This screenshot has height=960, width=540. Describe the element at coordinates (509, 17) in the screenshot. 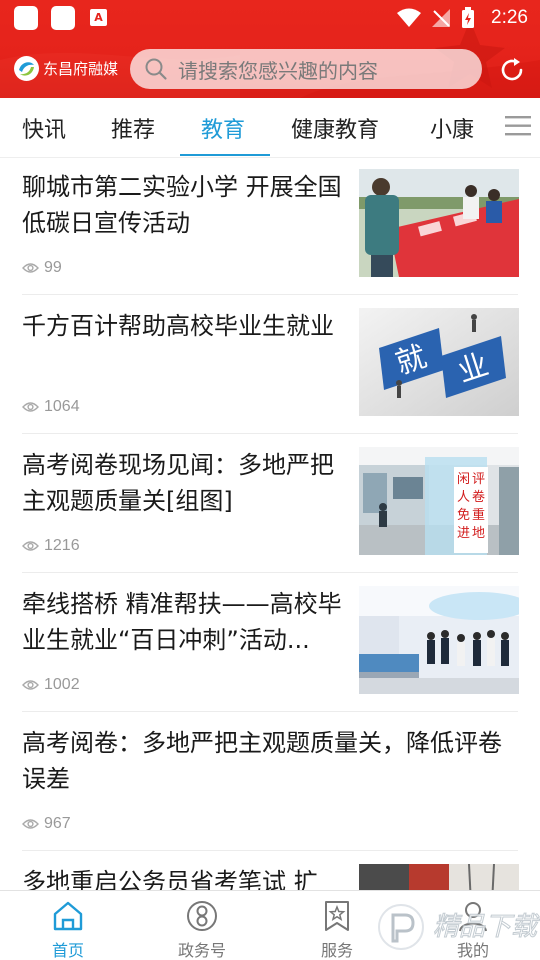

I see `status-time: 2:26` at that location.